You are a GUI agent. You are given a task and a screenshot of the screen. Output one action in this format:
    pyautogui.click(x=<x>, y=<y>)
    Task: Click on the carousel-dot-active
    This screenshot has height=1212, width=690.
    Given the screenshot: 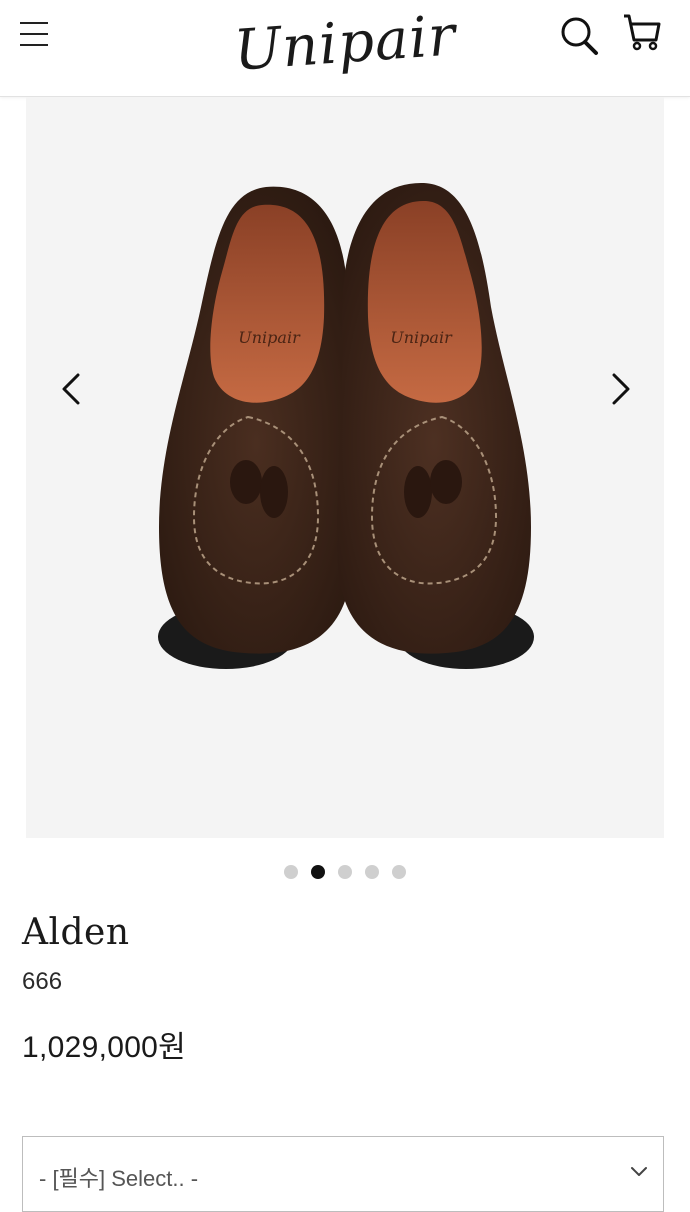 What is the action you would take?
    pyautogui.click(x=318, y=872)
    